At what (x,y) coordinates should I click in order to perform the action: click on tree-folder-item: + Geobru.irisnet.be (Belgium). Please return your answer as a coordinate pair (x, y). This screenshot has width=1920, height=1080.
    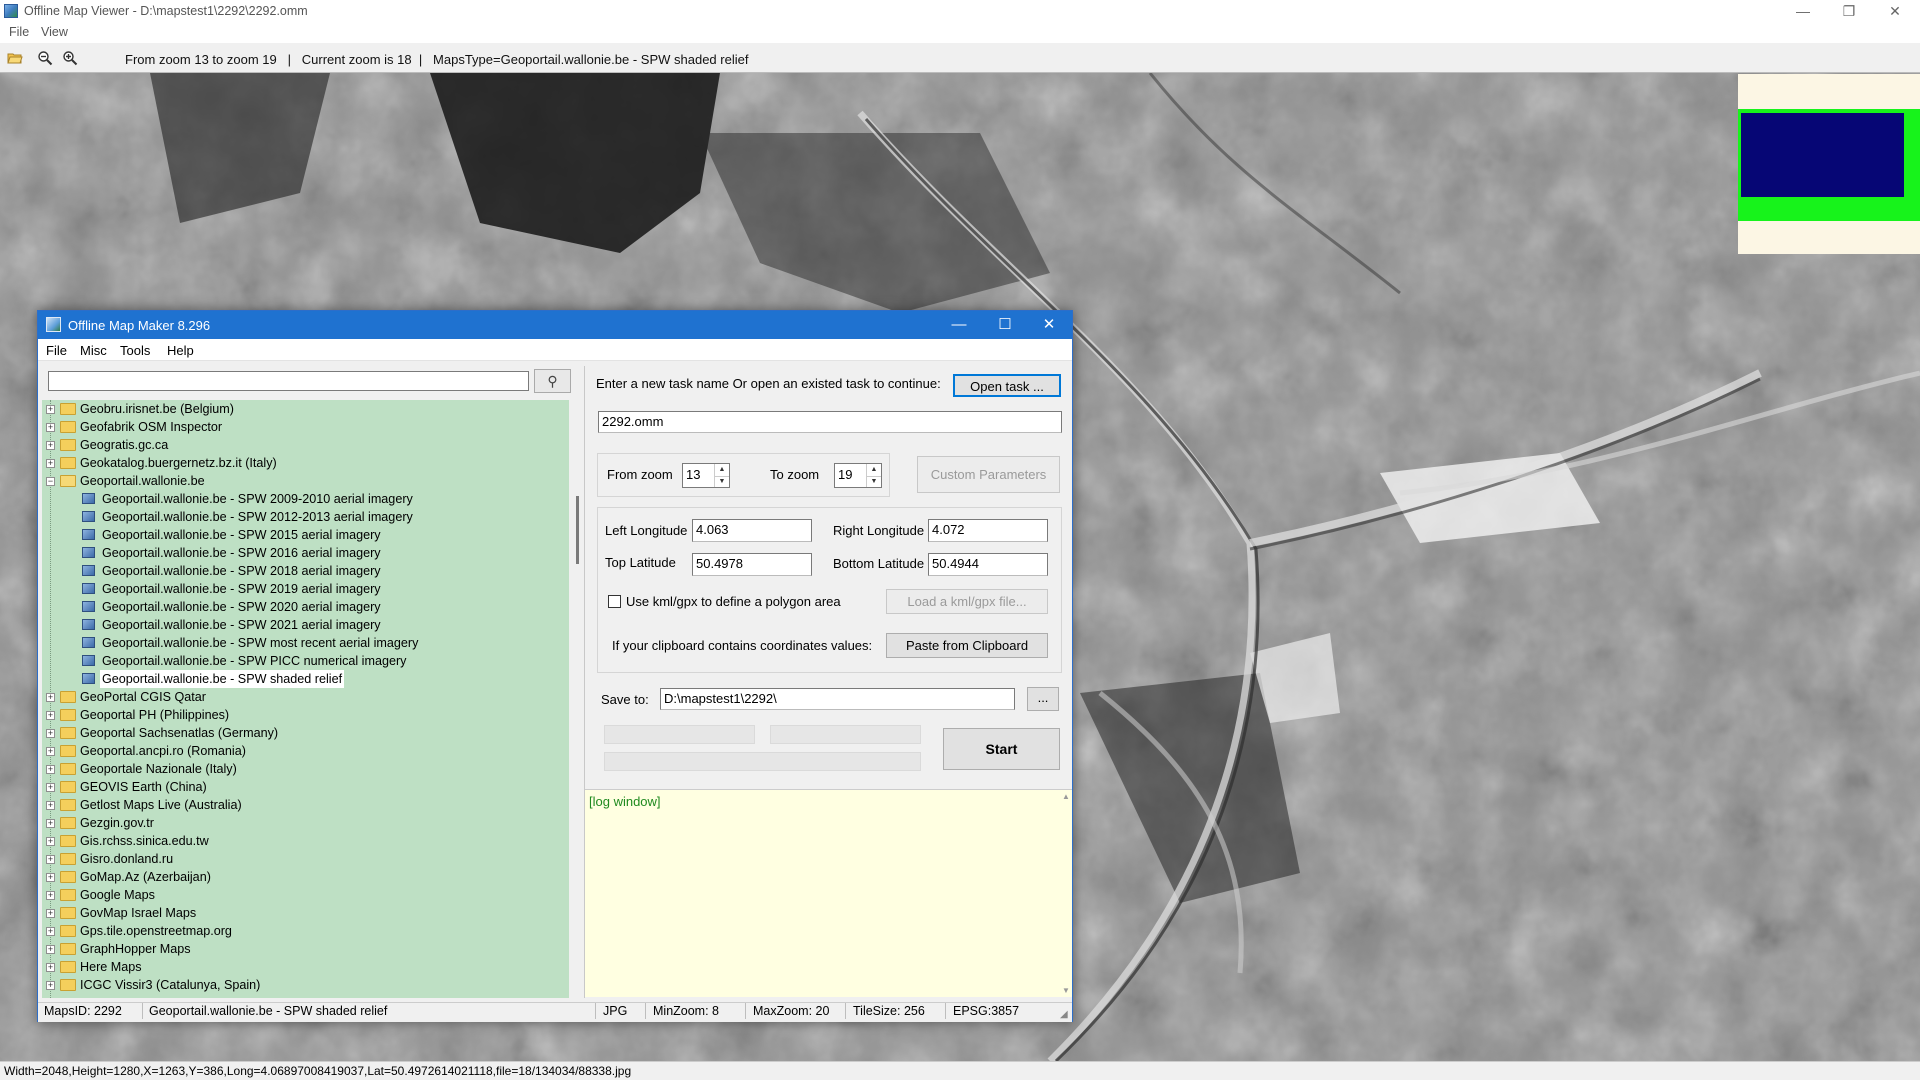
    Looking at the image, I should click on (305, 409).